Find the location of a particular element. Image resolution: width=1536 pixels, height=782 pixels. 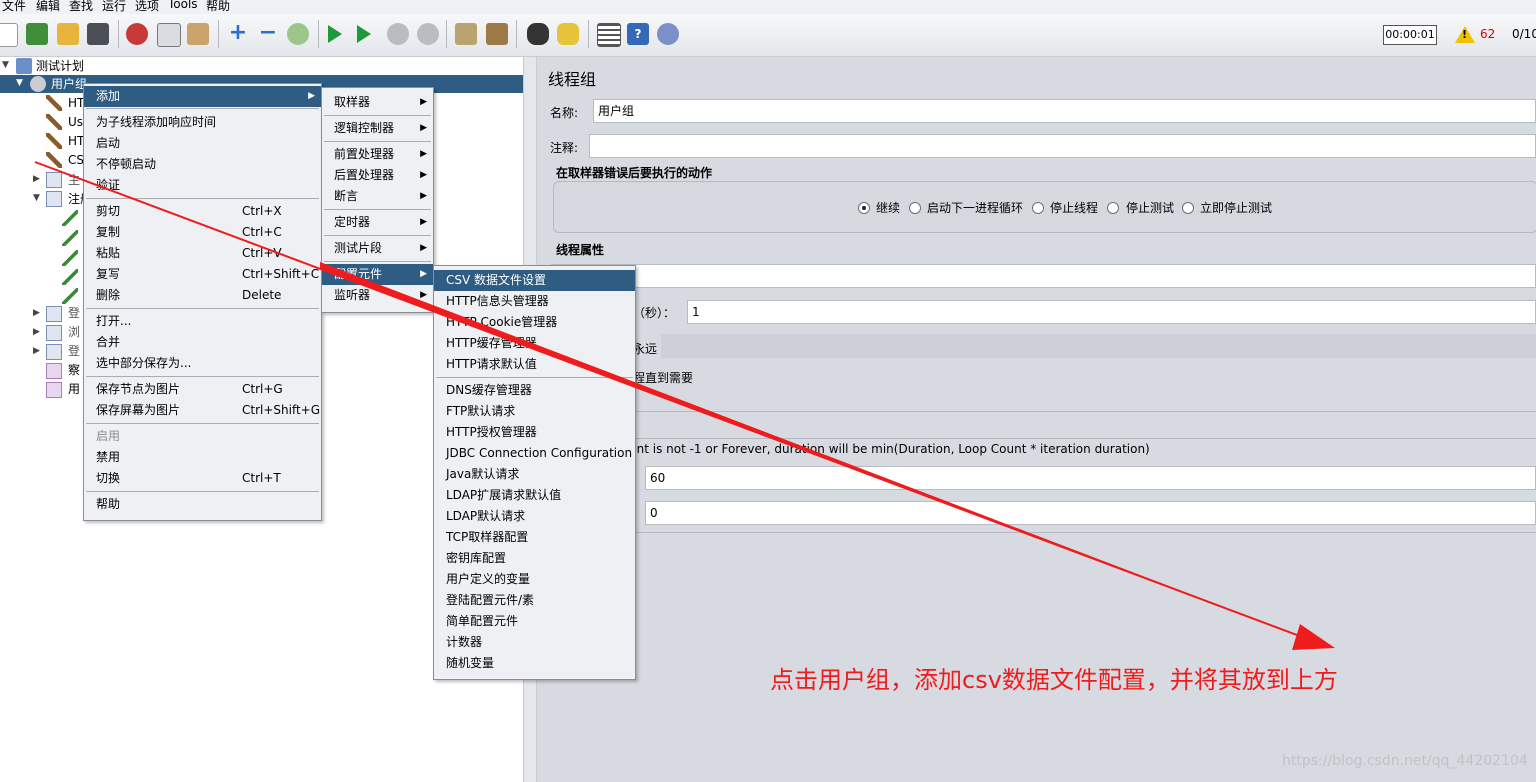

annotation-text: 点击用户组，添加csv数据文件配置，并将其放到上方 is located at coordinates (1054, 680).